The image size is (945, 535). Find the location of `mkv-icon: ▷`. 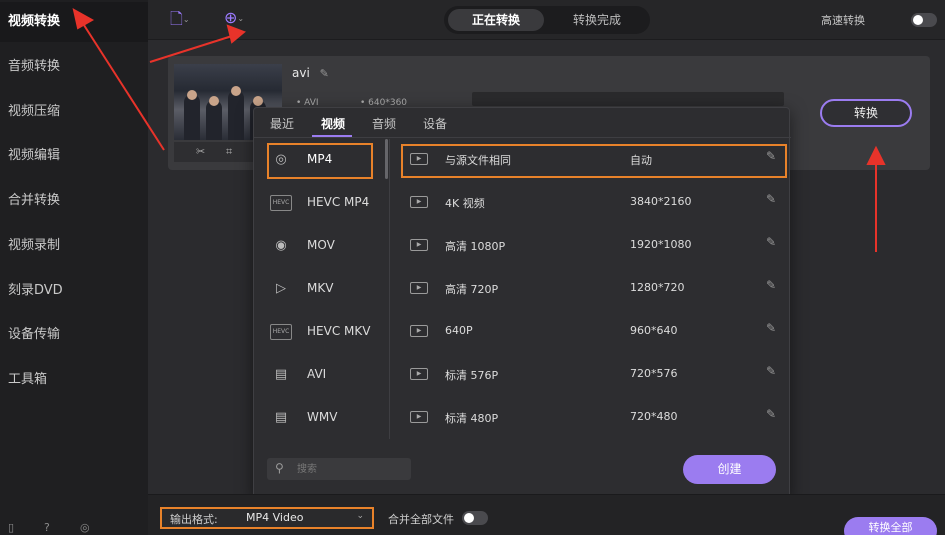

mkv-icon: ▷ is located at coordinates (281, 288).